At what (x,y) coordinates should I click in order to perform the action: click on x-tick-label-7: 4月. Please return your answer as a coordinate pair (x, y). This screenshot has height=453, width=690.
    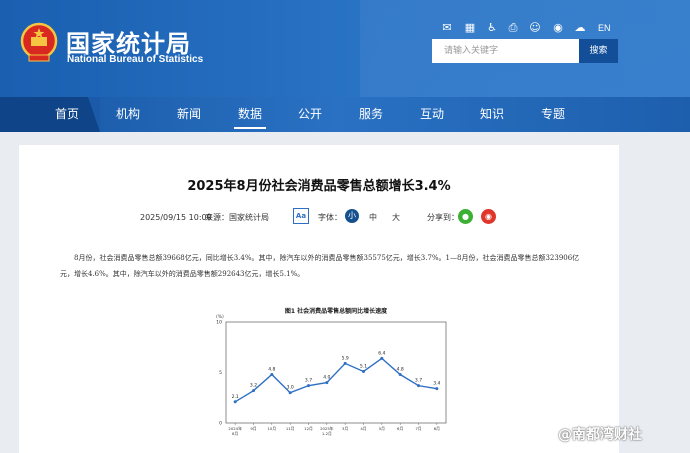
    Looking at the image, I should click on (363, 428).